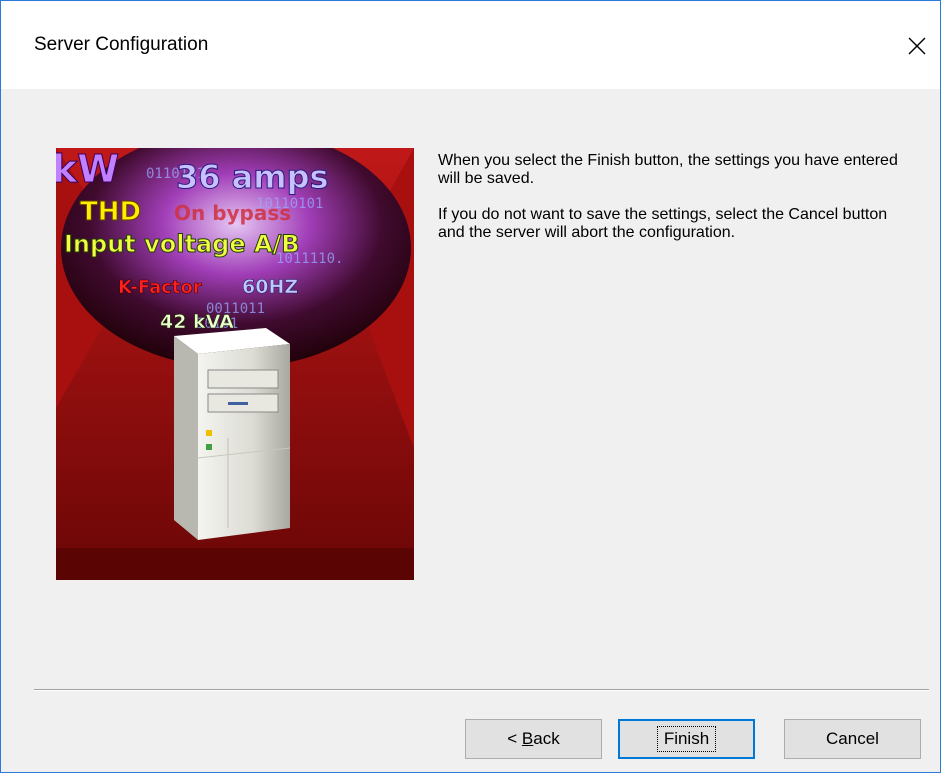 Image resolution: width=941 pixels, height=773 pixels. What do you see at coordinates (232, 434) in the screenshot?
I see `server-tower-icon` at bounding box center [232, 434].